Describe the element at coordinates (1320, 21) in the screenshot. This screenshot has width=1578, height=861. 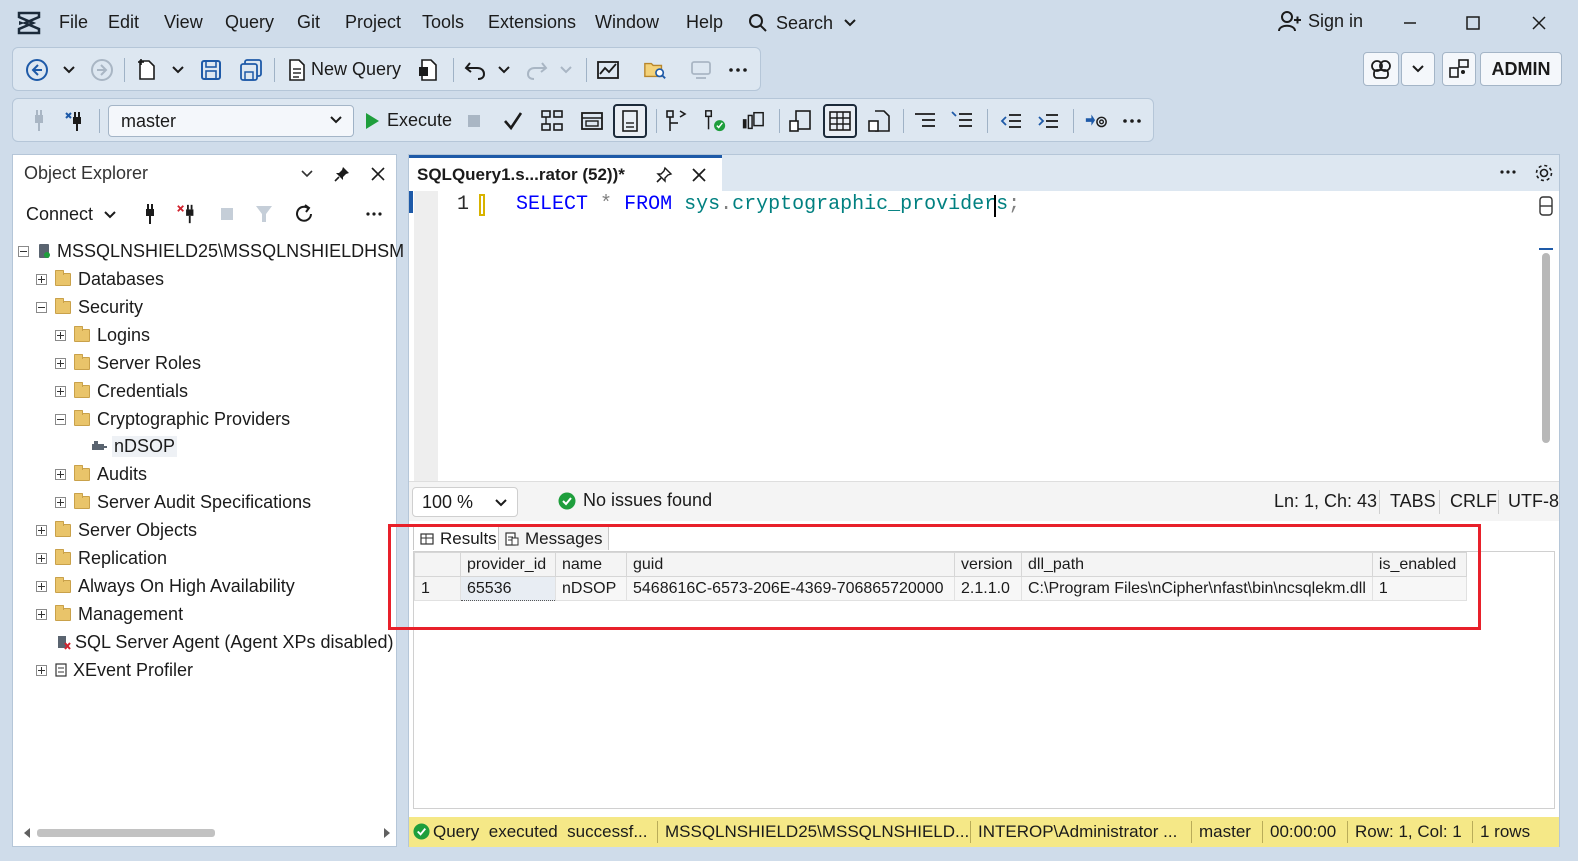
I see `sign-in-button: Sign in` at that location.